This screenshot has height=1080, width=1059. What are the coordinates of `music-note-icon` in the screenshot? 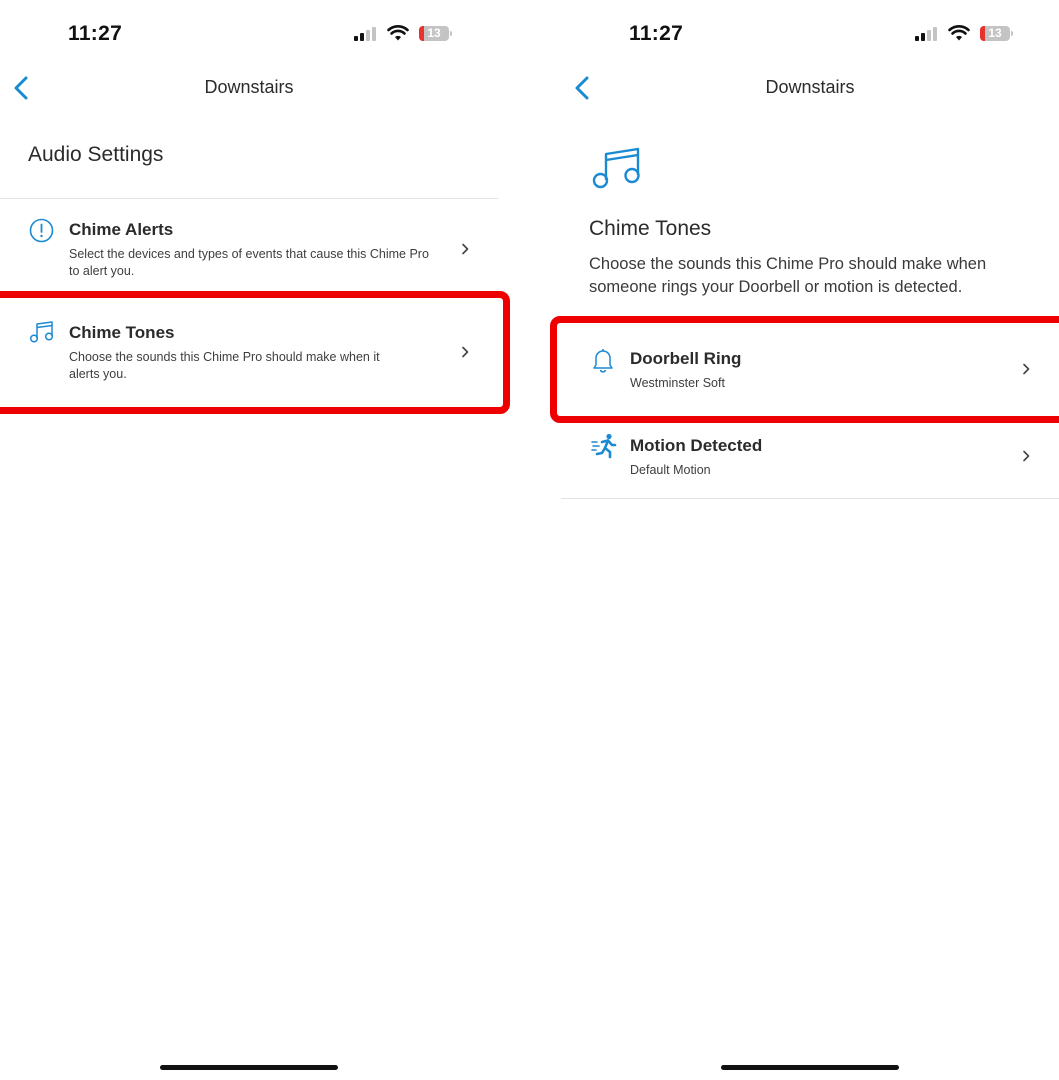 It's located at (616, 168).